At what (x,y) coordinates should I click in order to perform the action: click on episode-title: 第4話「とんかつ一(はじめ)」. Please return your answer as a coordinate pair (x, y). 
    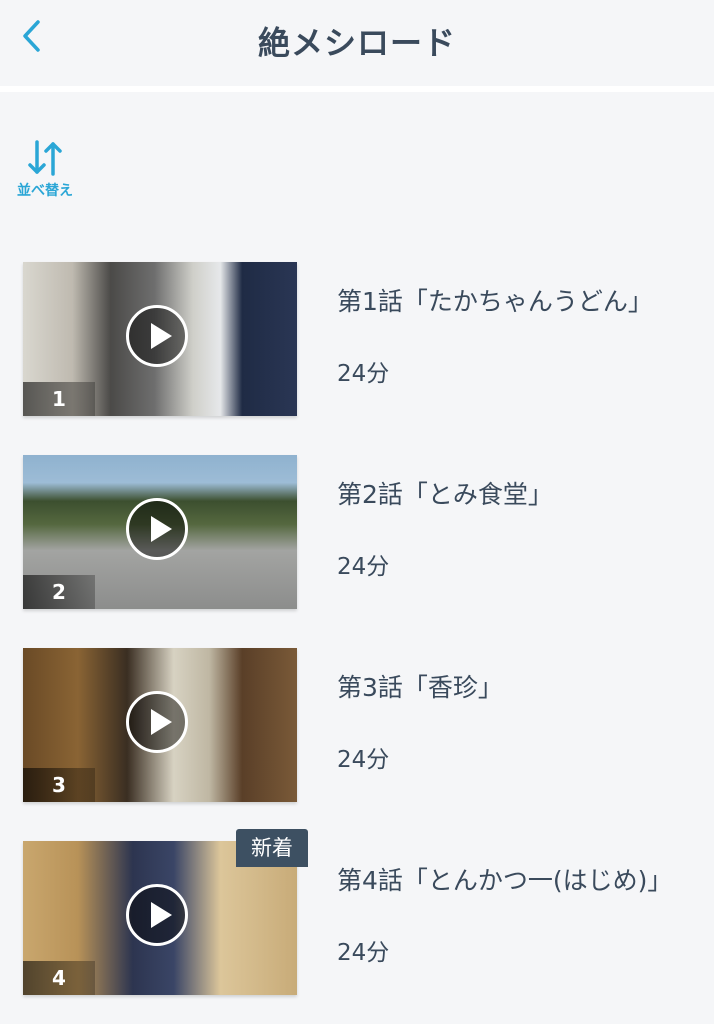
    Looking at the image, I should click on (504, 879).